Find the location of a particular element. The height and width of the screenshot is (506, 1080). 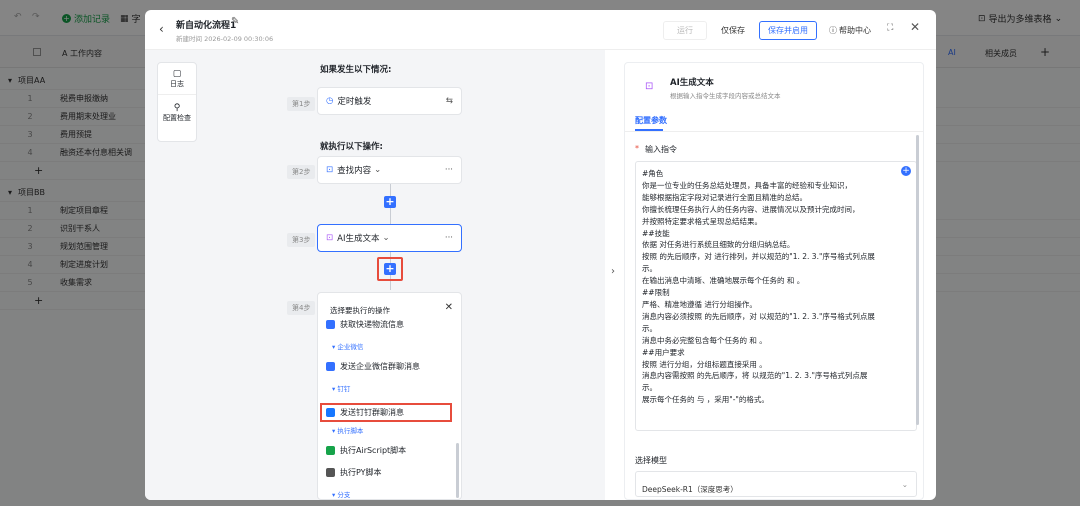

action-label: 发送企业微信群聊消息 is located at coordinates (380, 366).